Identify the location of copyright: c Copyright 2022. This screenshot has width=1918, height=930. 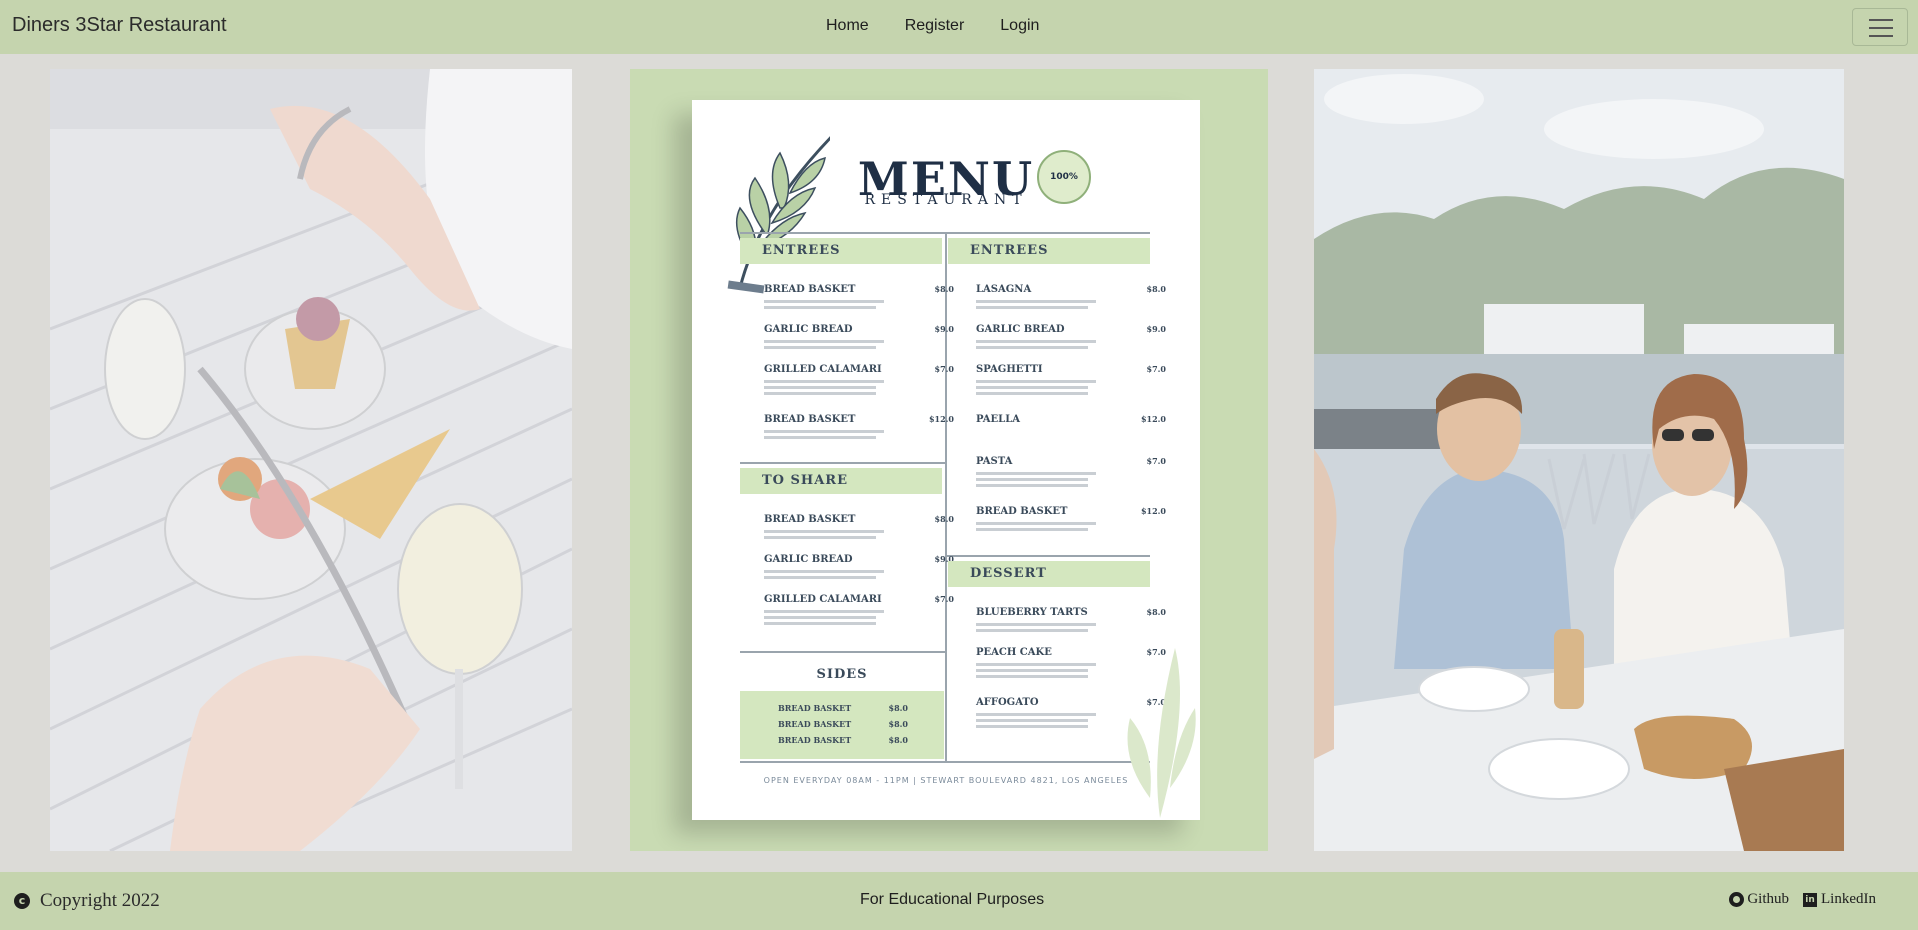
(87, 901).